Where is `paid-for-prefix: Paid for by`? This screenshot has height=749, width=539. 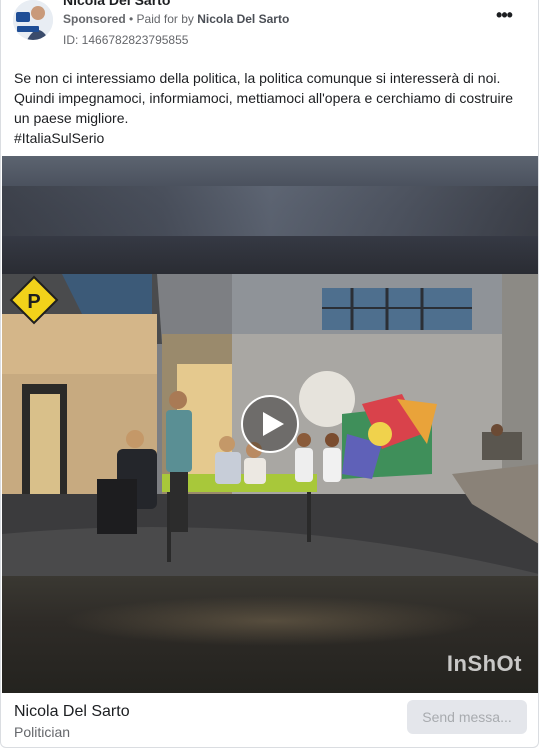 paid-for-prefix: Paid for by is located at coordinates (167, 19).